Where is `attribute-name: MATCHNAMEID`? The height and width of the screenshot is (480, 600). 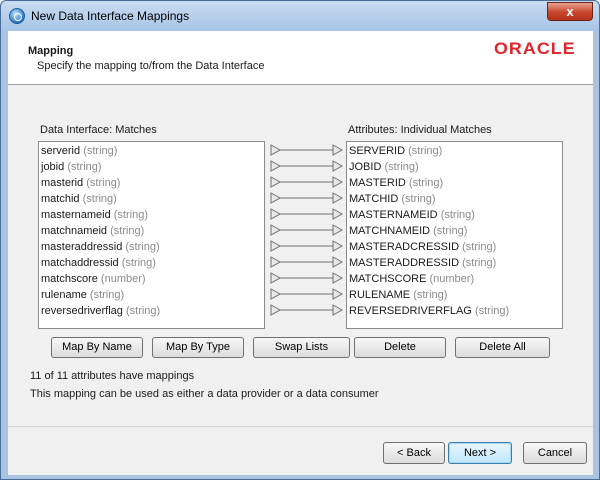
attribute-name: MATCHNAMEID is located at coordinates (390, 231).